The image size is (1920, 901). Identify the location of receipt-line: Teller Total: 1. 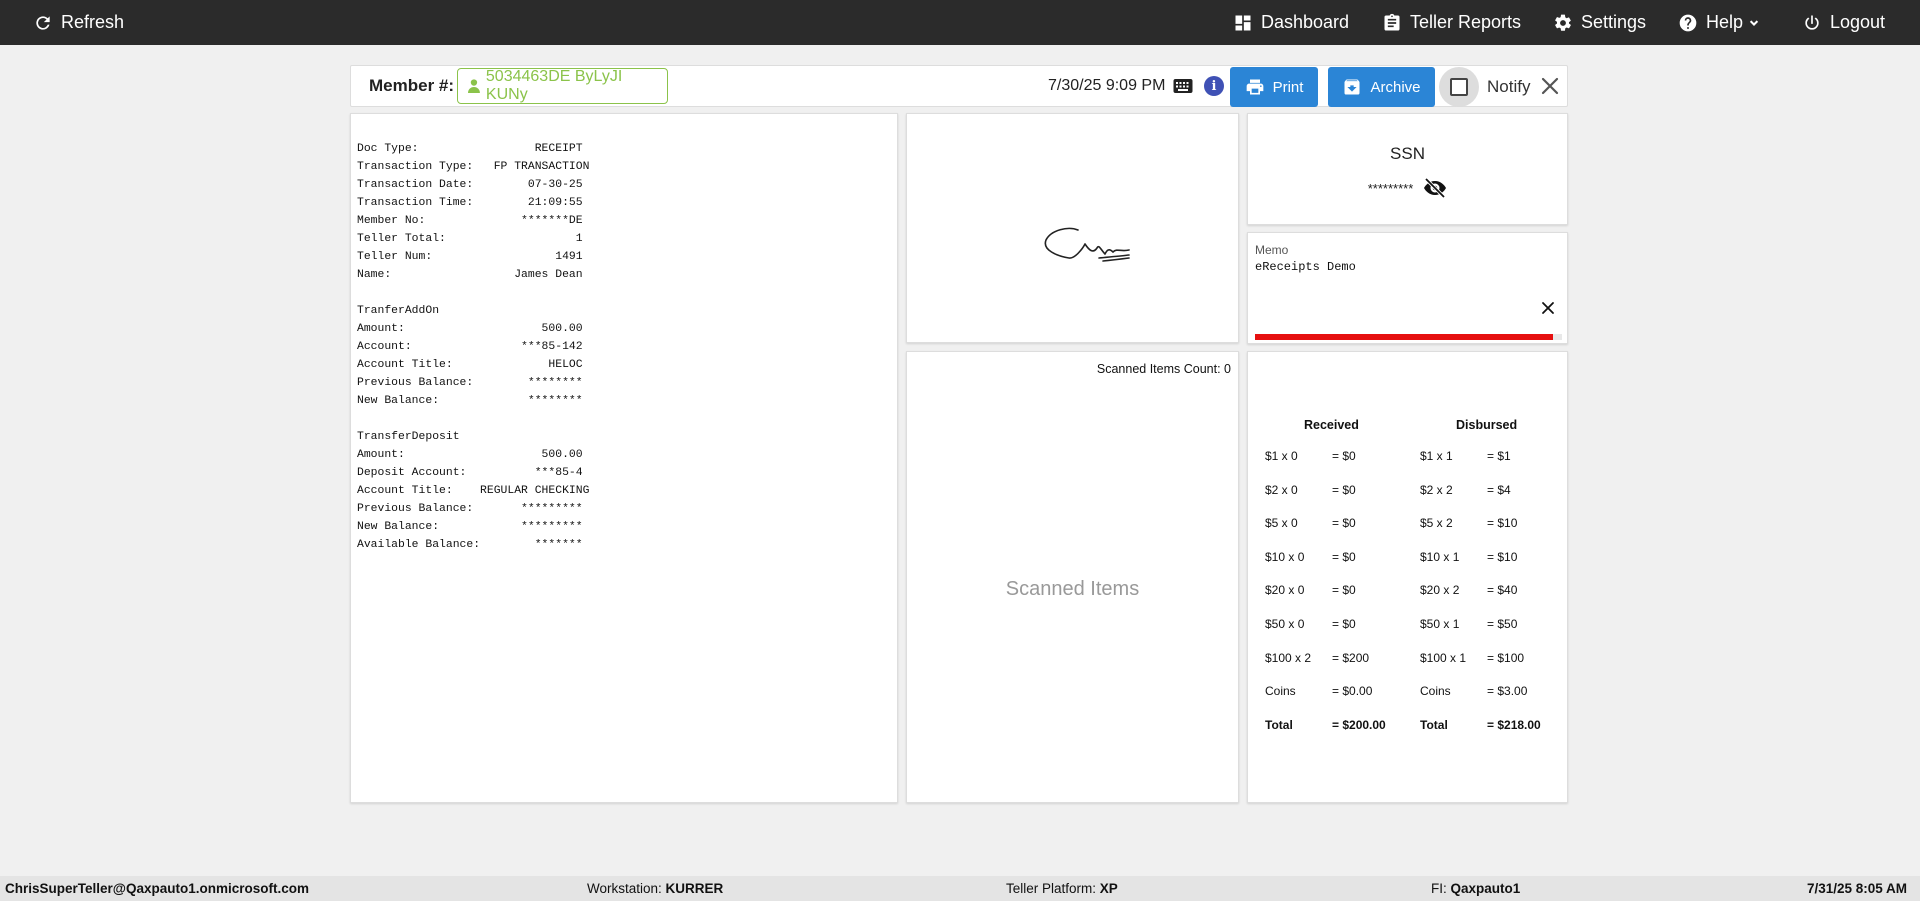
(470, 239).